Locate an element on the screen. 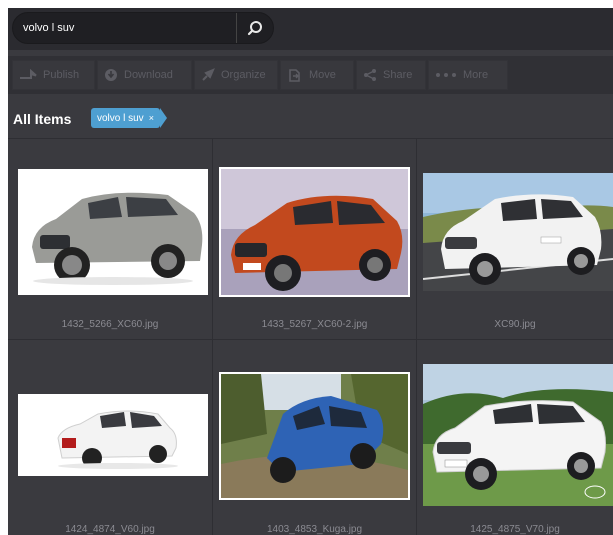 Image resolution: width=613 pixels, height=535 pixels. grid-item: 1424_4874_V60.jpg is located at coordinates (110, 437).